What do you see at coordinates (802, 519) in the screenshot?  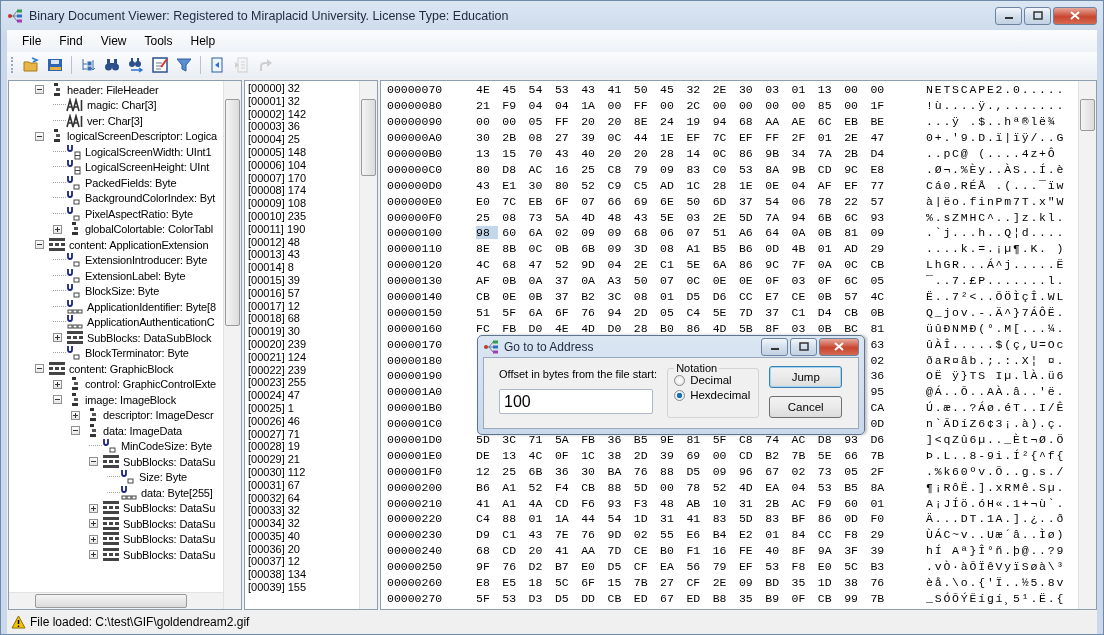 I see `hex-byte: BF` at bounding box center [802, 519].